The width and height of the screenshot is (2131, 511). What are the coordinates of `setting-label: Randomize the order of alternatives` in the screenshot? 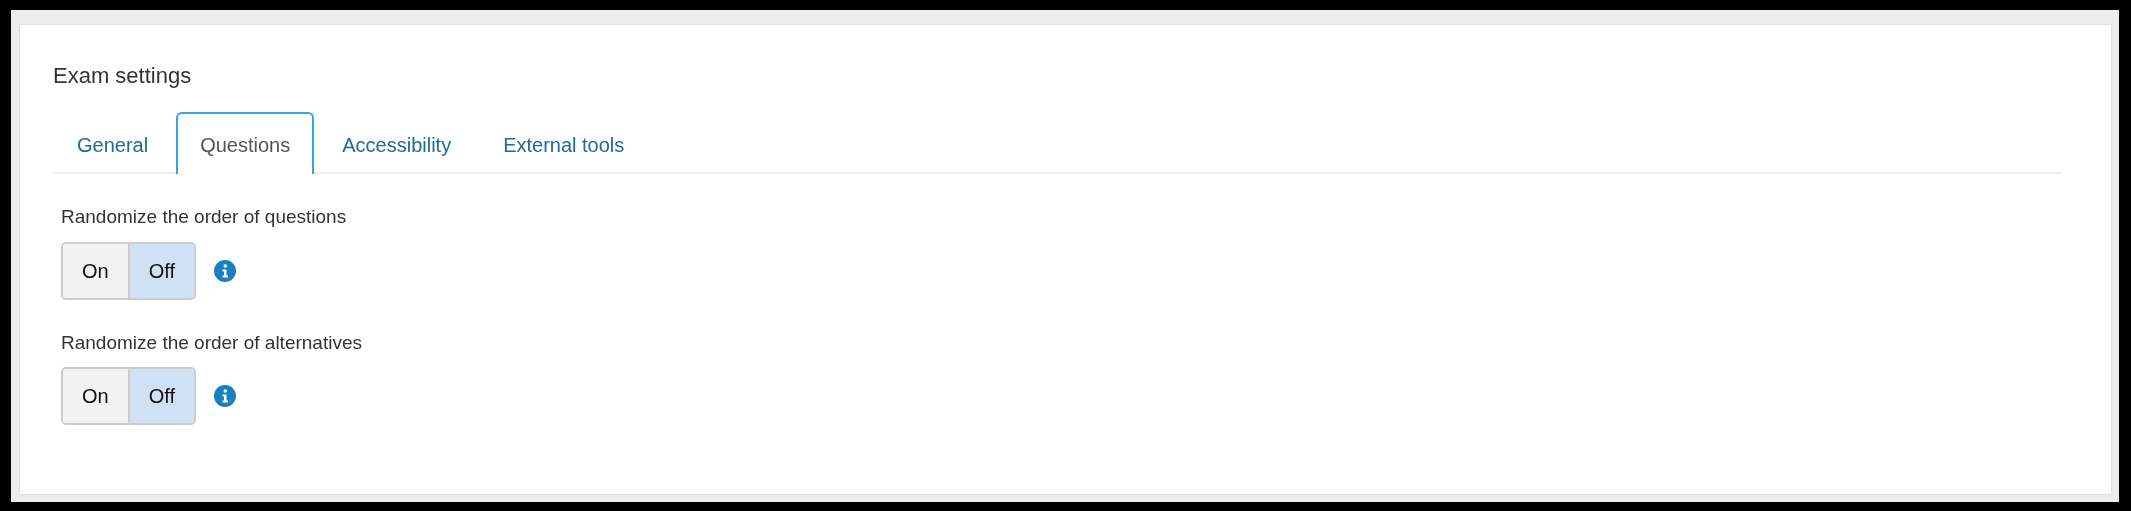 It's located at (212, 342).